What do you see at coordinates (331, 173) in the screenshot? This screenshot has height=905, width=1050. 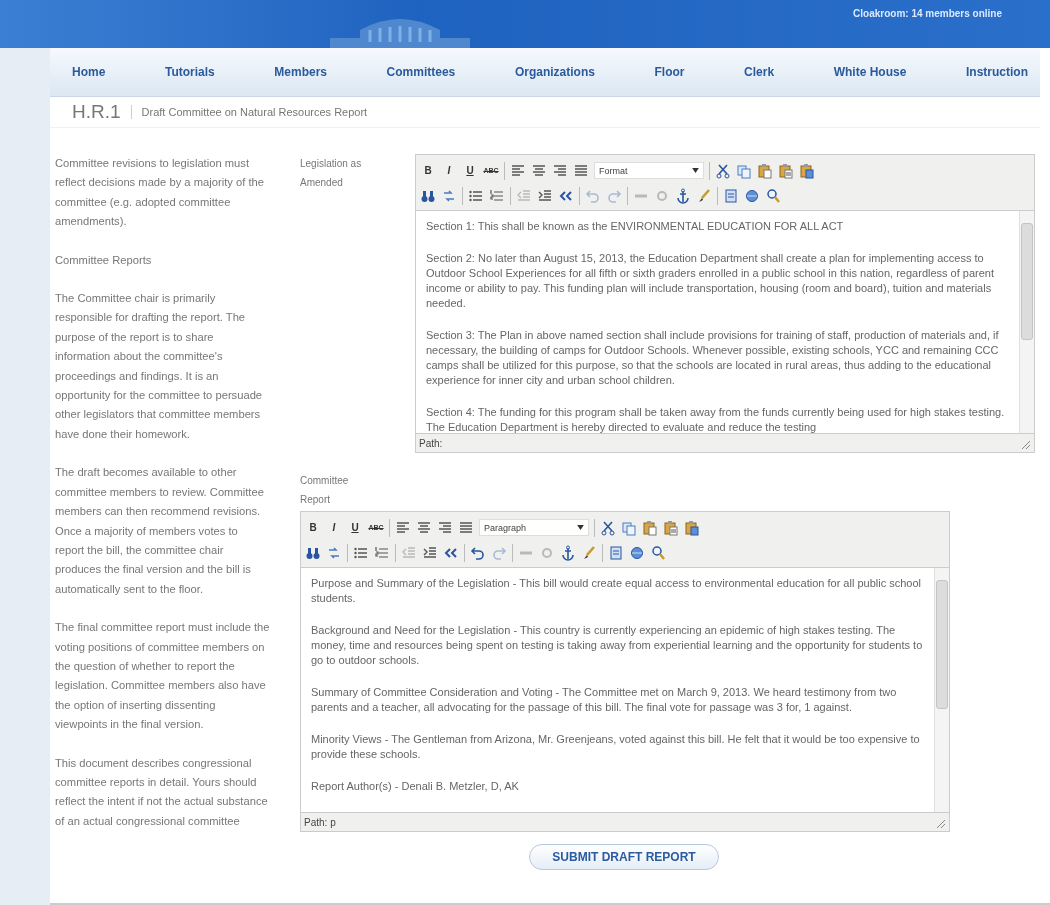 I see `field-label: Legislation as Amended` at bounding box center [331, 173].